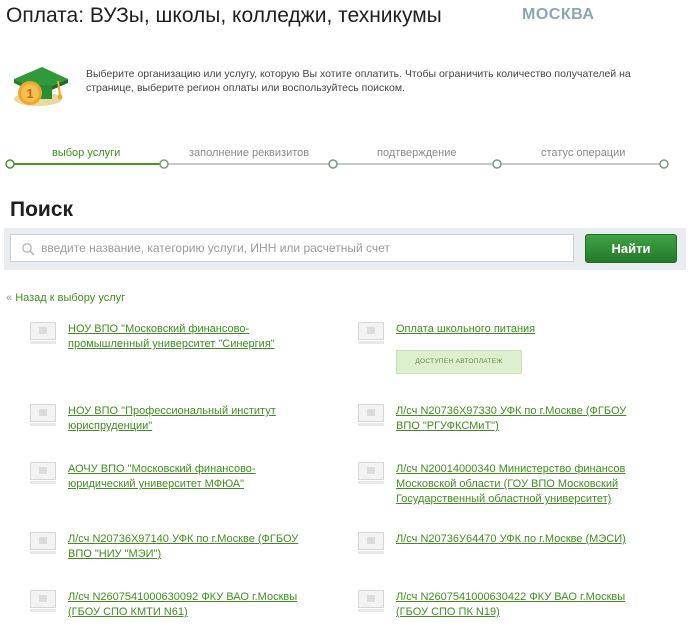 This screenshot has height=638, width=688. Describe the element at coordinates (28, 249) in the screenshot. I see `search-icon` at that location.